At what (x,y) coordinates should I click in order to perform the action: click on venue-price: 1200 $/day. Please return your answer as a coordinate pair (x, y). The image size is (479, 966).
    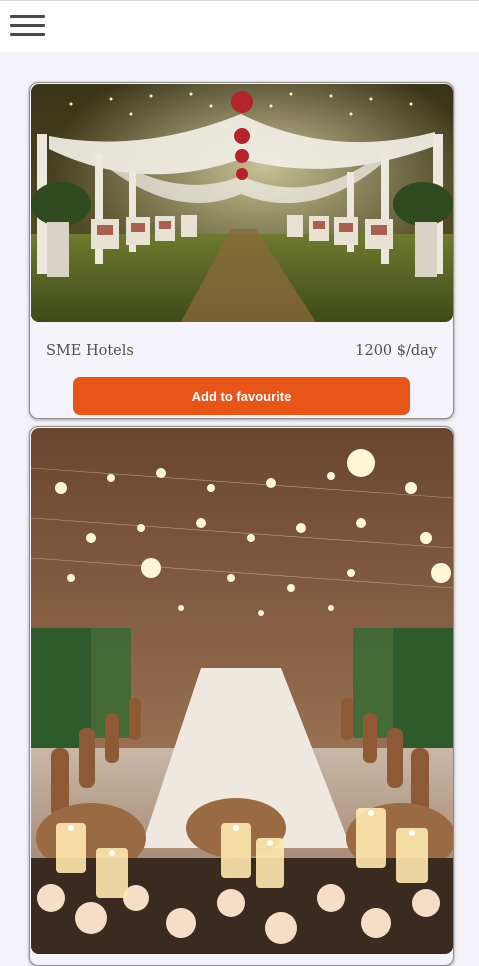
    Looking at the image, I should click on (396, 351).